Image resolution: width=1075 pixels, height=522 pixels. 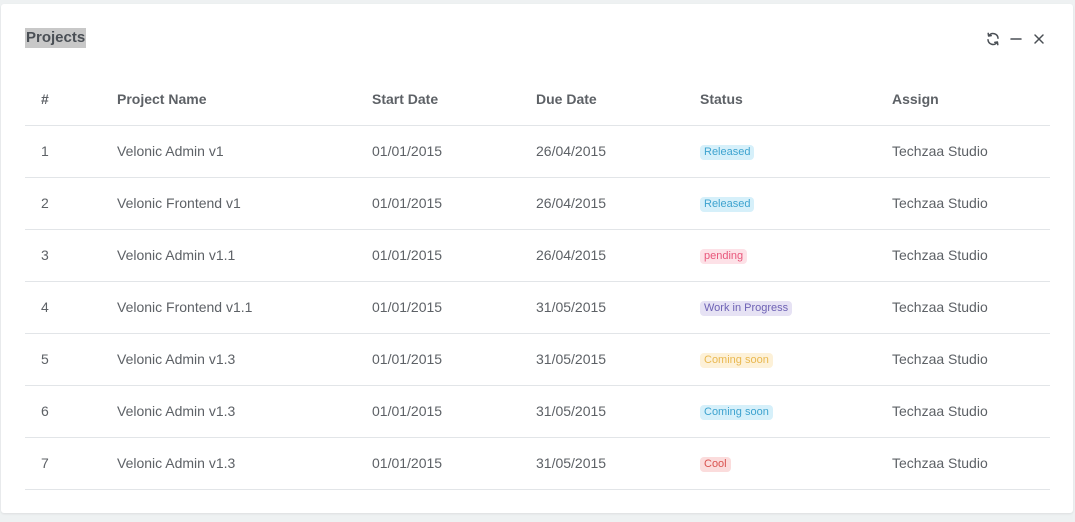 What do you see at coordinates (715, 464) in the screenshot?
I see `status-badge: Cool` at bounding box center [715, 464].